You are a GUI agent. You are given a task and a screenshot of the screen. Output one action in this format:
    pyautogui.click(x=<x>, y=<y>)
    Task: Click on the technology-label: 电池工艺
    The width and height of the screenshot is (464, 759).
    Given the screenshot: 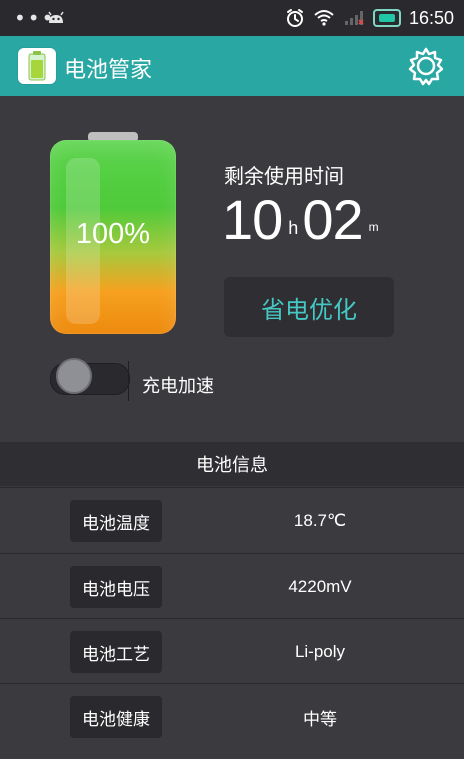 What is the action you would take?
    pyautogui.click(x=116, y=652)
    